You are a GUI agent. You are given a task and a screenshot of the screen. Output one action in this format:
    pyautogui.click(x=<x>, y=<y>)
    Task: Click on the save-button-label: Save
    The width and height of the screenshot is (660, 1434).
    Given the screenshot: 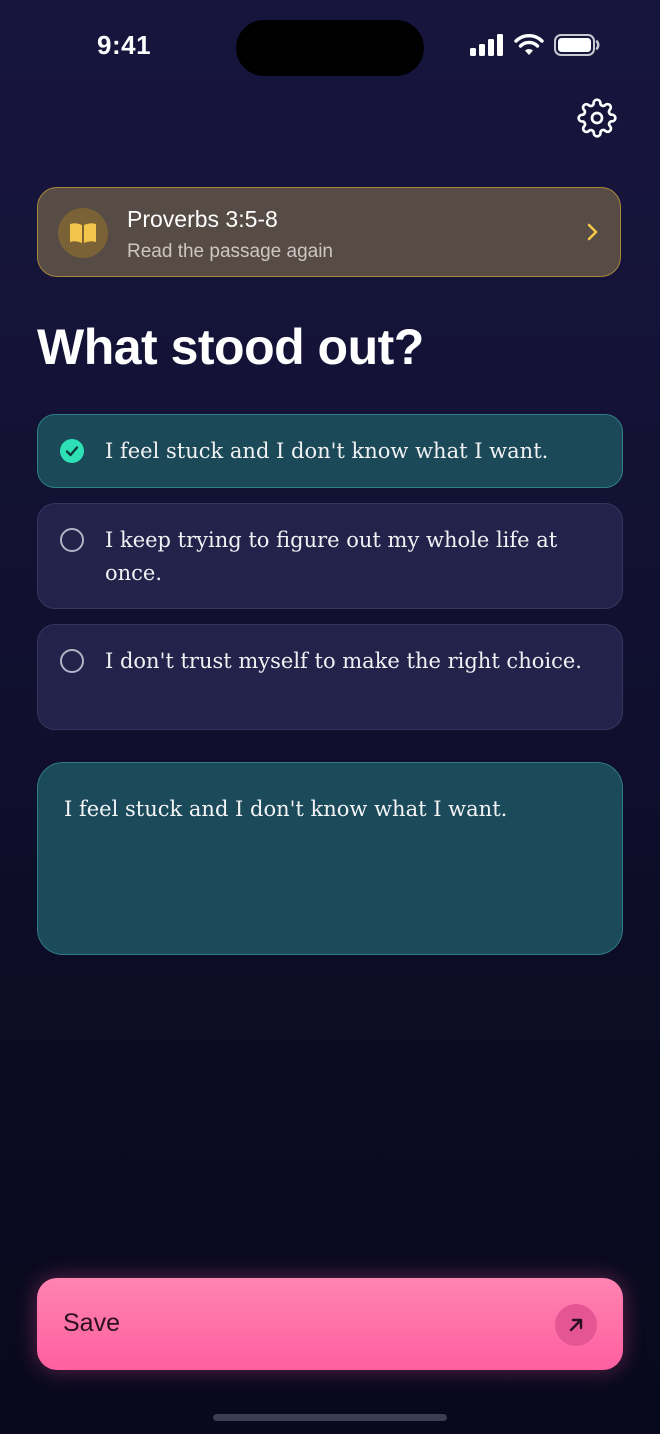 What is the action you would take?
    pyautogui.click(x=91, y=1323)
    